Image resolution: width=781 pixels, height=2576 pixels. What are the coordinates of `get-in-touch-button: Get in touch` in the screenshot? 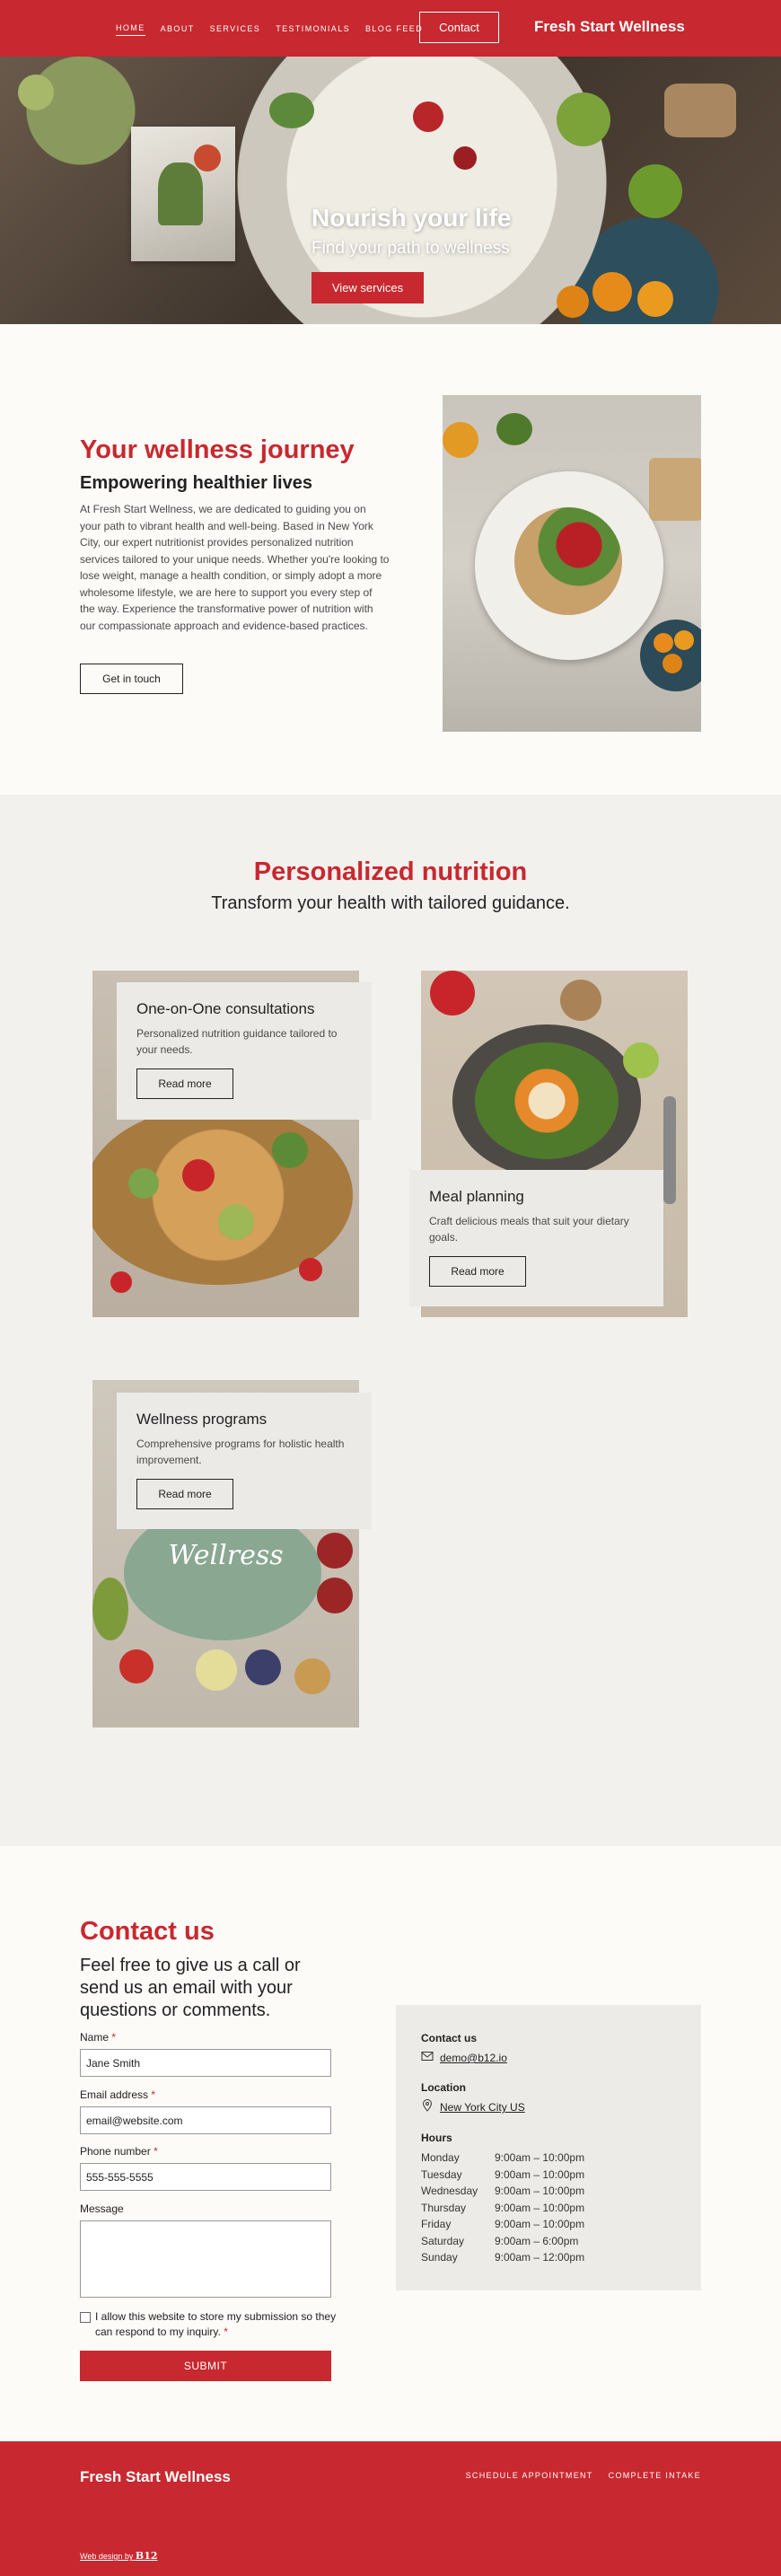 It's located at (131, 679).